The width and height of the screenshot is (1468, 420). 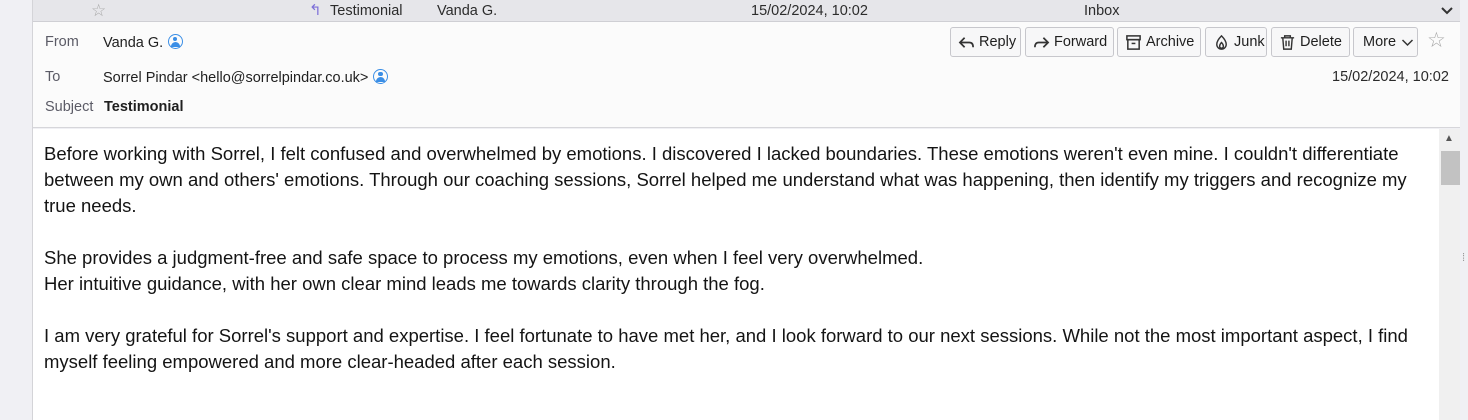 I want to click on list-row-sender: Vanda G., so click(x=467, y=11).